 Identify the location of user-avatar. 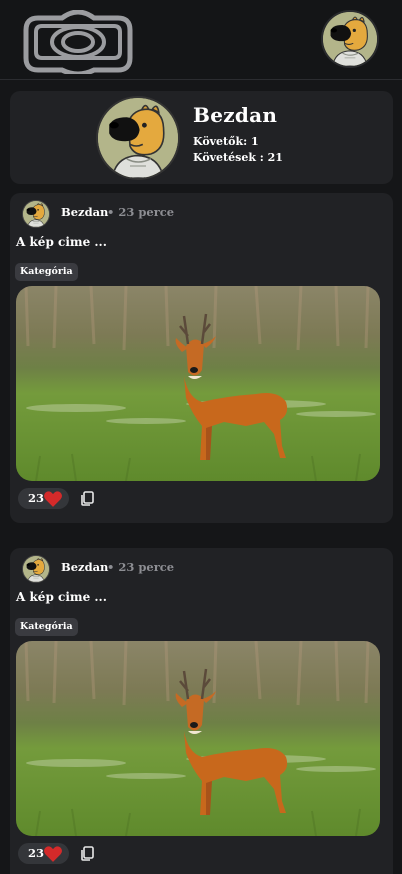
(350, 39).